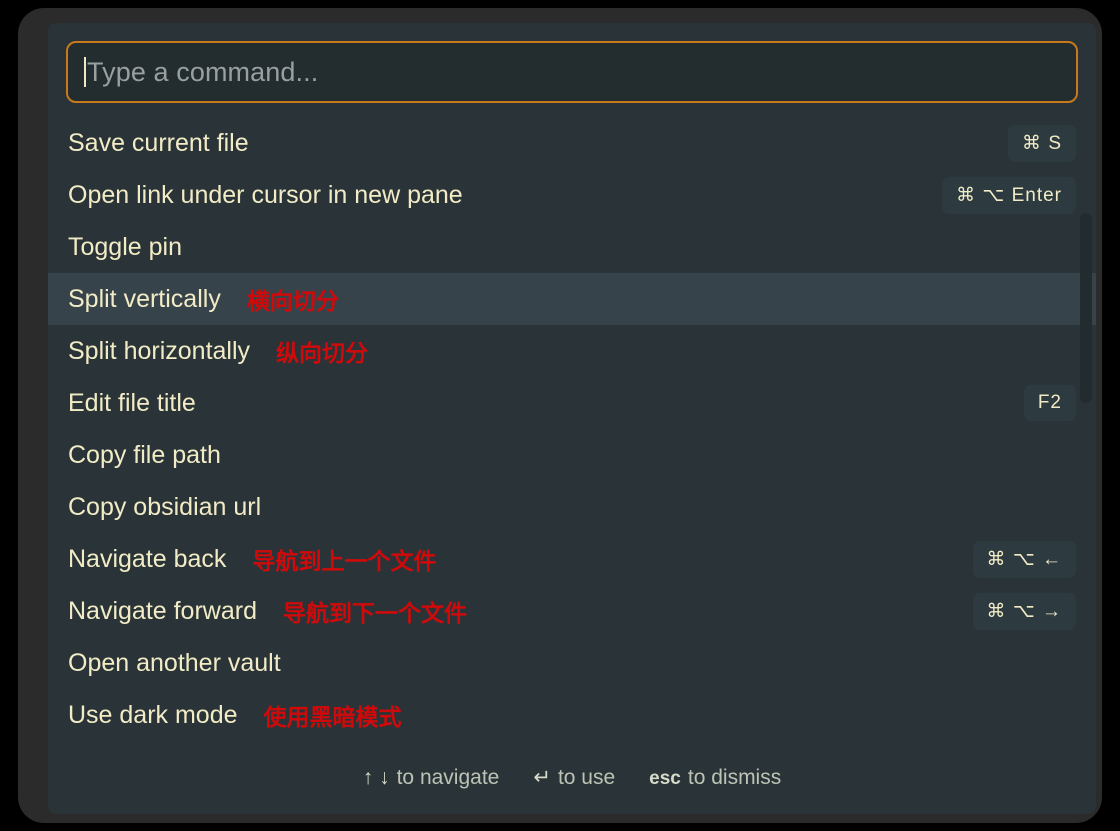  Describe the element at coordinates (1086, 308) in the screenshot. I see `list-scrollbar` at that location.